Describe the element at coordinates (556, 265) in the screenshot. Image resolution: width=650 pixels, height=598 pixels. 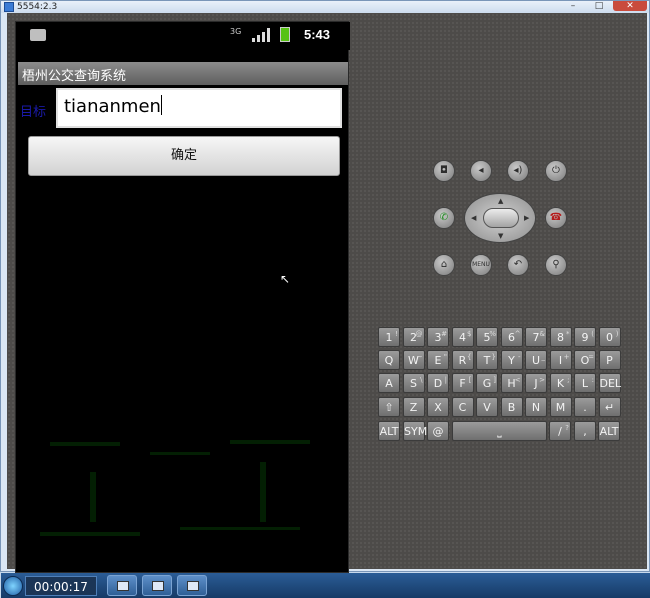
I see `search-button-icon: ⚲` at that location.